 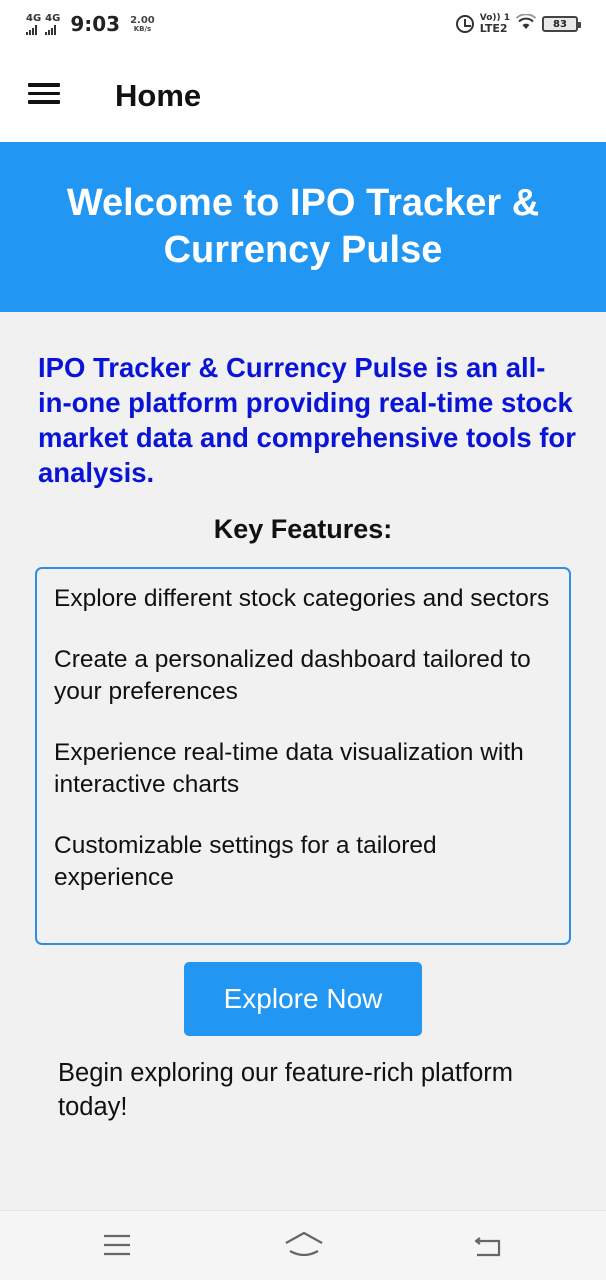 I want to click on lte-label: LTE2, so click(x=493, y=28).